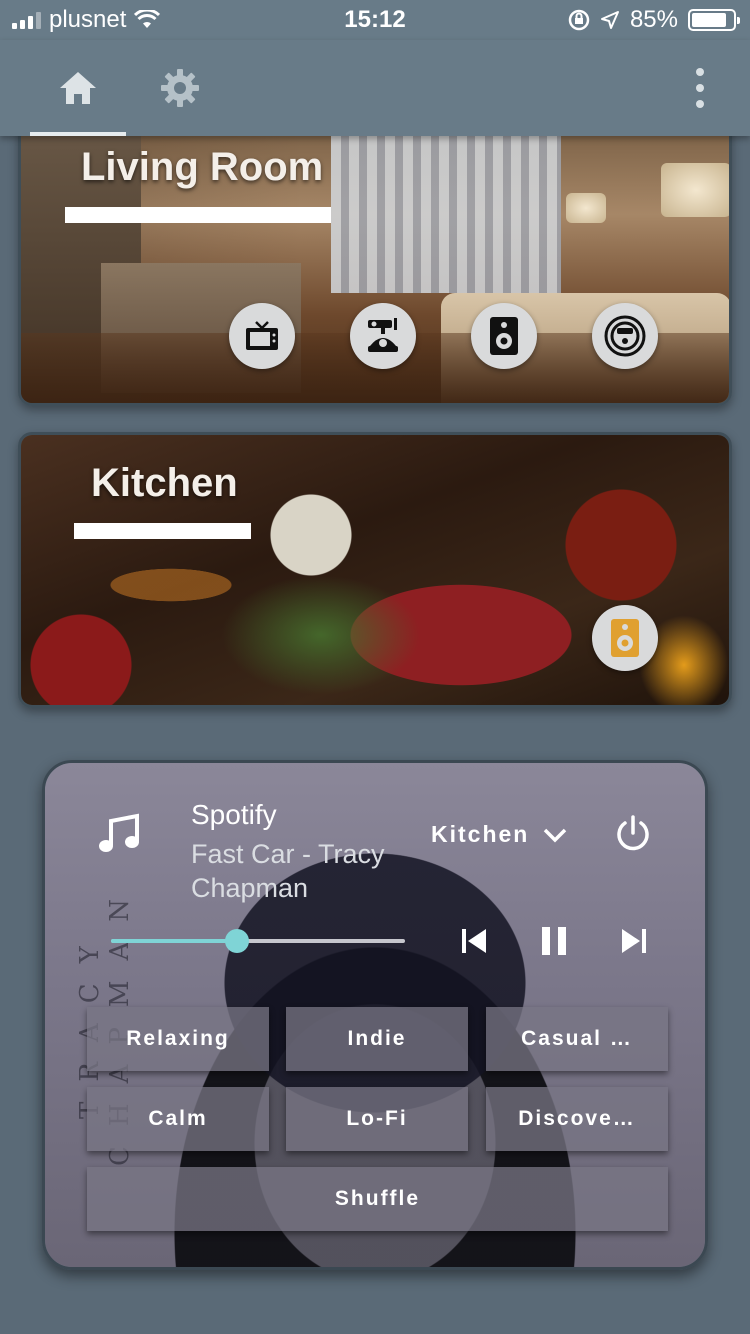 Image resolution: width=750 pixels, height=1334 pixels. I want to click on music-note-icon, so click(119, 832).